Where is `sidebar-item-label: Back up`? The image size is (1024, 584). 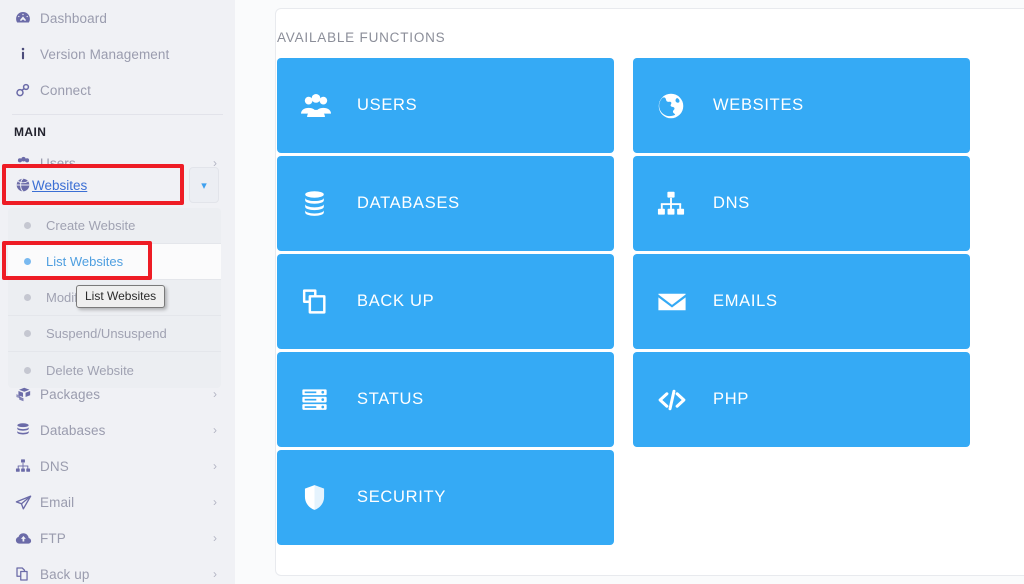 sidebar-item-label: Back up is located at coordinates (65, 574).